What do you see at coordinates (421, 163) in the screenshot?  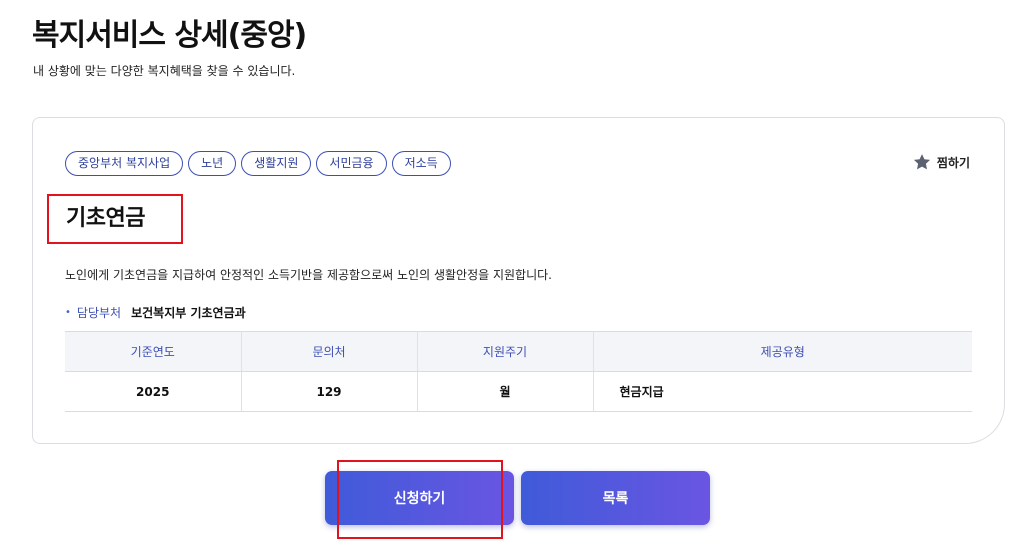 I see `tag-low-income: 저소득` at bounding box center [421, 163].